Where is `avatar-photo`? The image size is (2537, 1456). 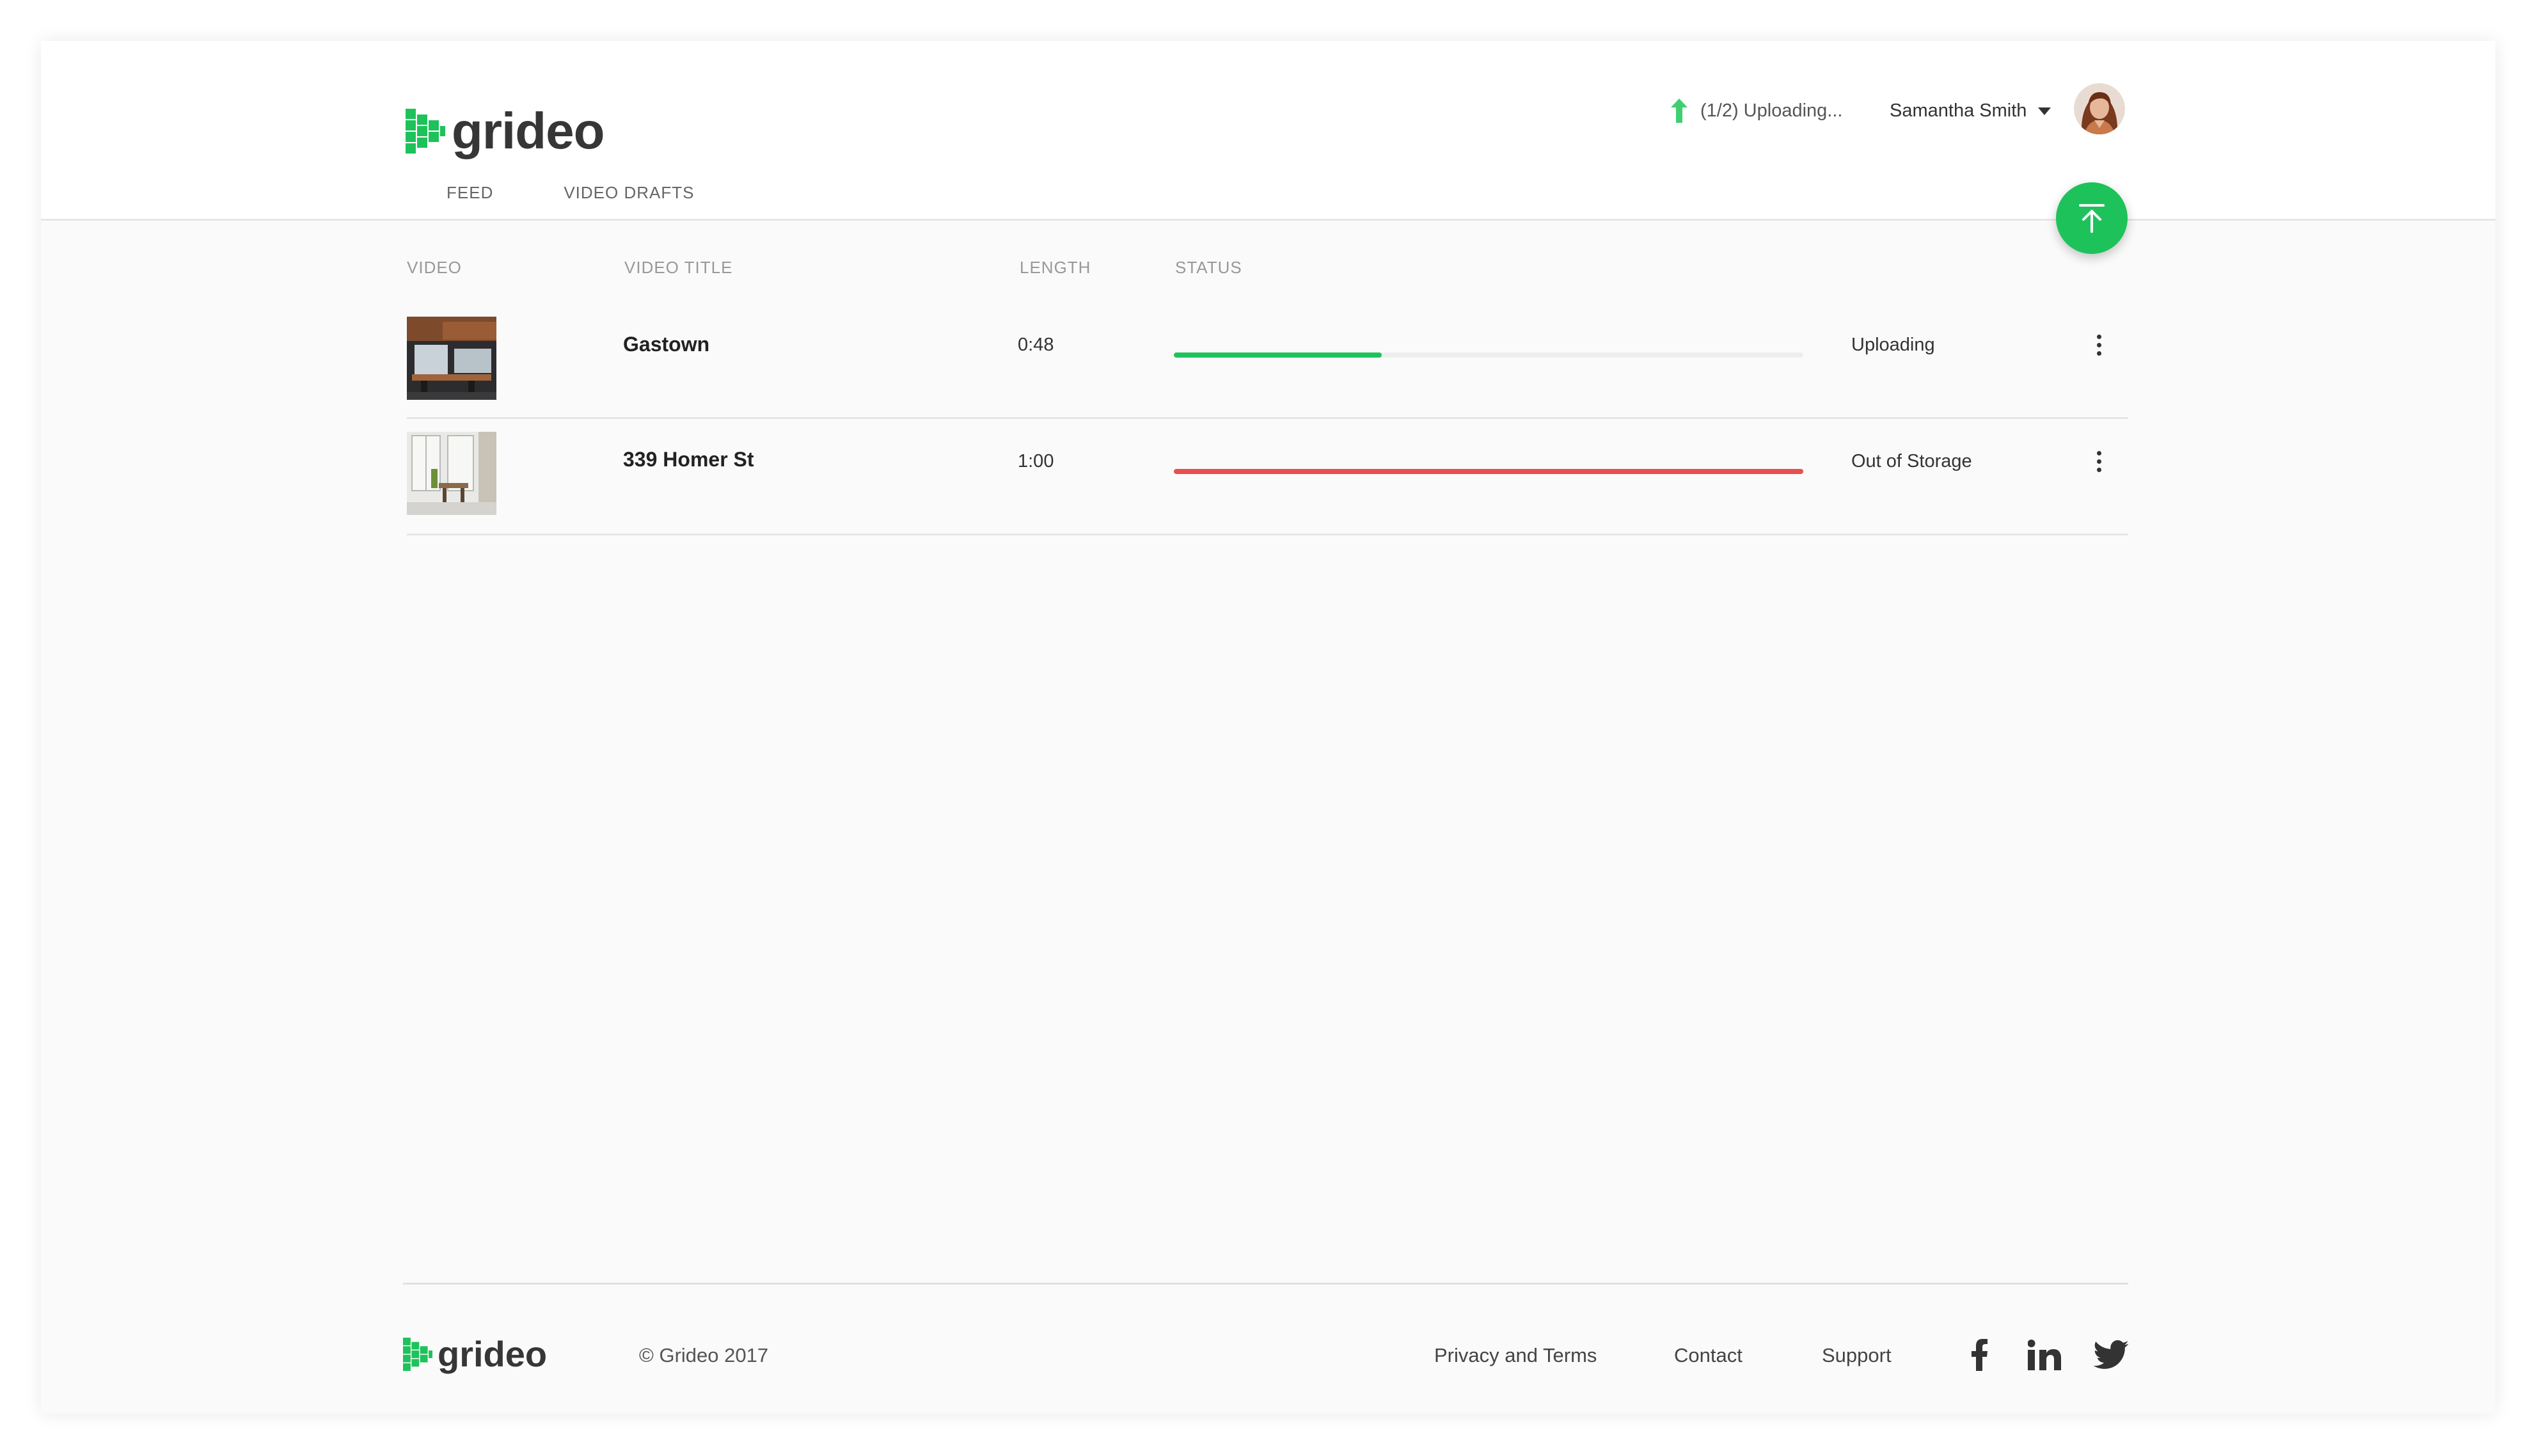 avatar-photo is located at coordinates (2099, 108).